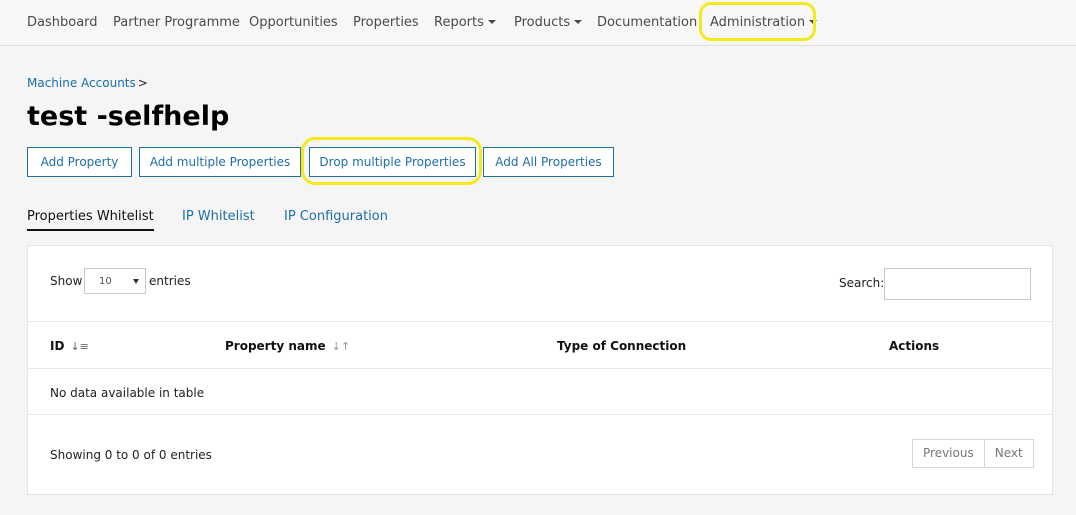 Image resolution: width=1076 pixels, height=515 pixels. Describe the element at coordinates (336, 219) in the screenshot. I see `tab-ip-configuration: IP Configuration` at that location.